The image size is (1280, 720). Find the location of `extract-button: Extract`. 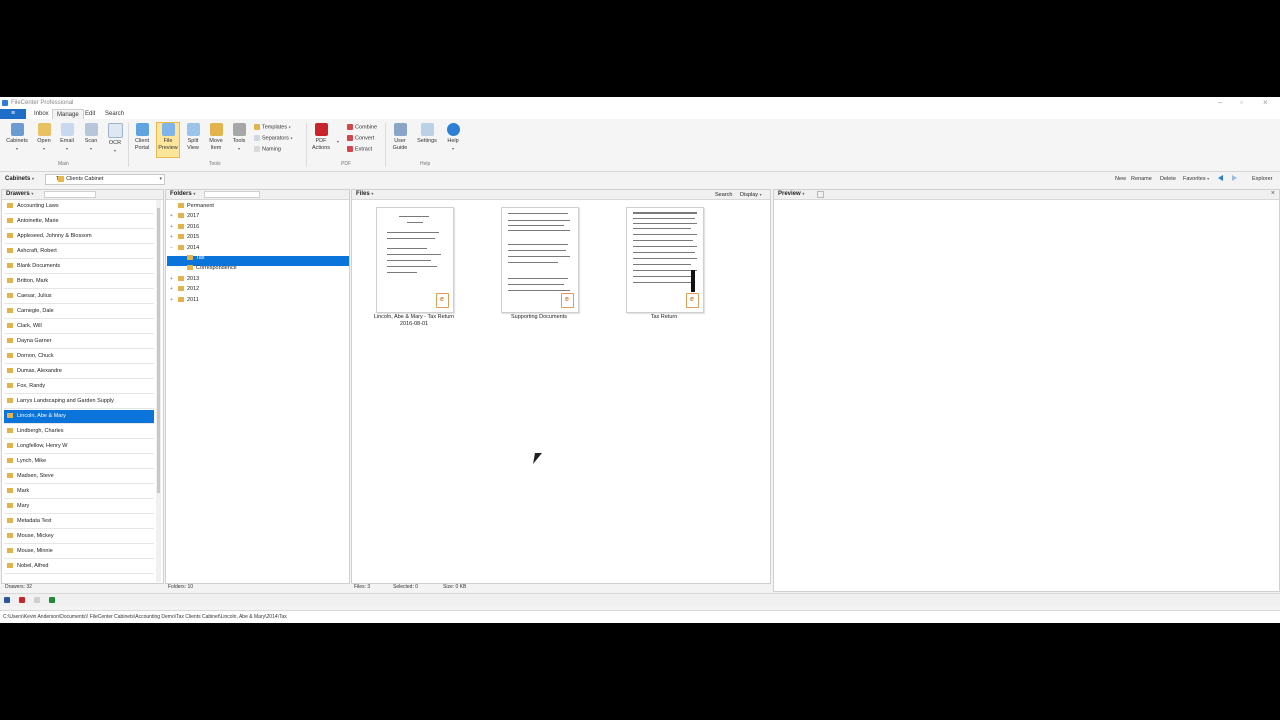

extract-button: Extract is located at coordinates (359, 149).